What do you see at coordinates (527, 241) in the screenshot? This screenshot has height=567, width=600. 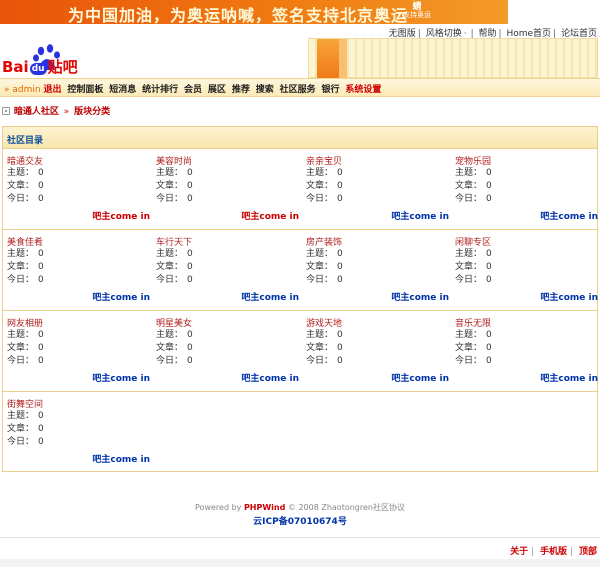 I see `forum-name-link: 闲聊专区` at bounding box center [527, 241].